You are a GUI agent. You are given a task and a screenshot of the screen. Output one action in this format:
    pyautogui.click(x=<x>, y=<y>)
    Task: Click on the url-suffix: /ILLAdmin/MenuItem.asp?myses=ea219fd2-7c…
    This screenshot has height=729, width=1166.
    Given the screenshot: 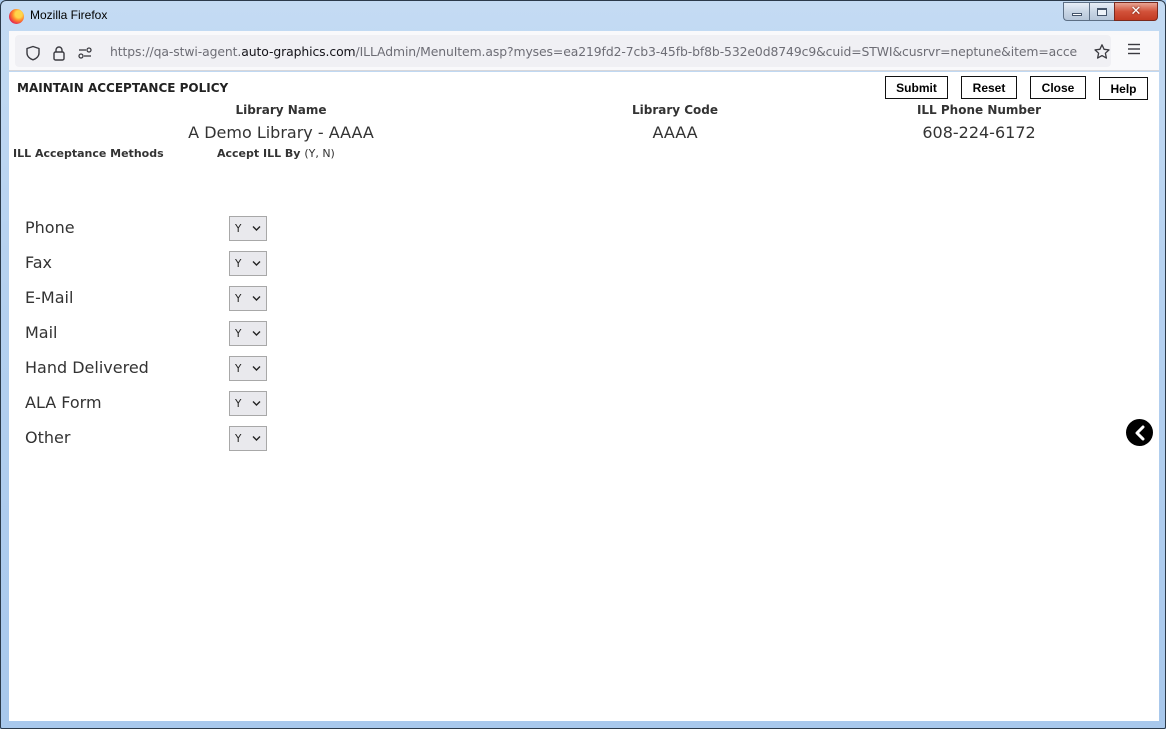 What is the action you would take?
    pyautogui.click(x=716, y=51)
    